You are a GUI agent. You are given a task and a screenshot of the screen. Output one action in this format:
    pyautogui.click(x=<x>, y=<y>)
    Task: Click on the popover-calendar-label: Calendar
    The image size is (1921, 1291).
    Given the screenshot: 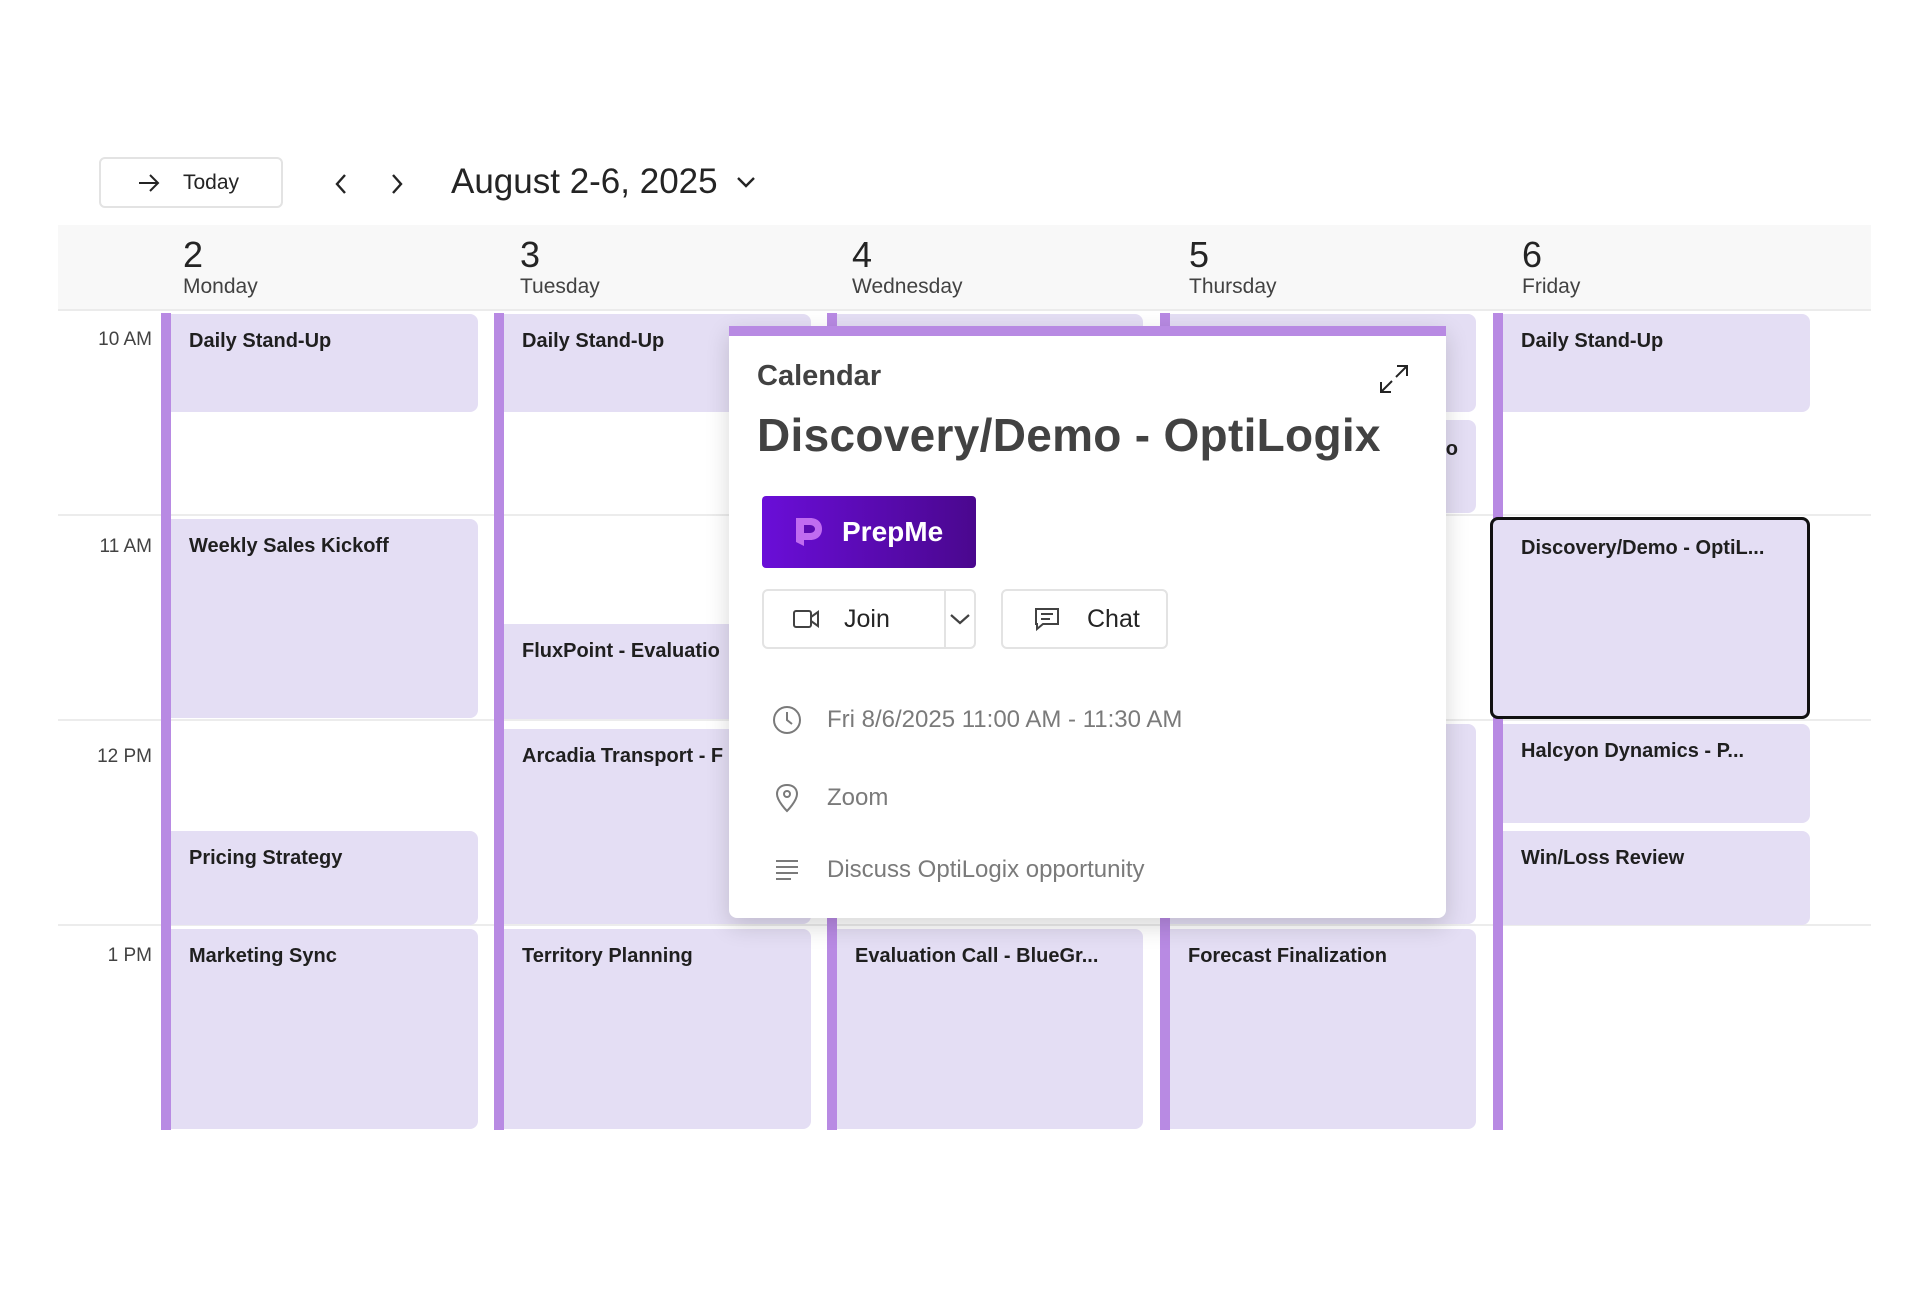 What is the action you would take?
    pyautogui.click(x=819, y=376)
    